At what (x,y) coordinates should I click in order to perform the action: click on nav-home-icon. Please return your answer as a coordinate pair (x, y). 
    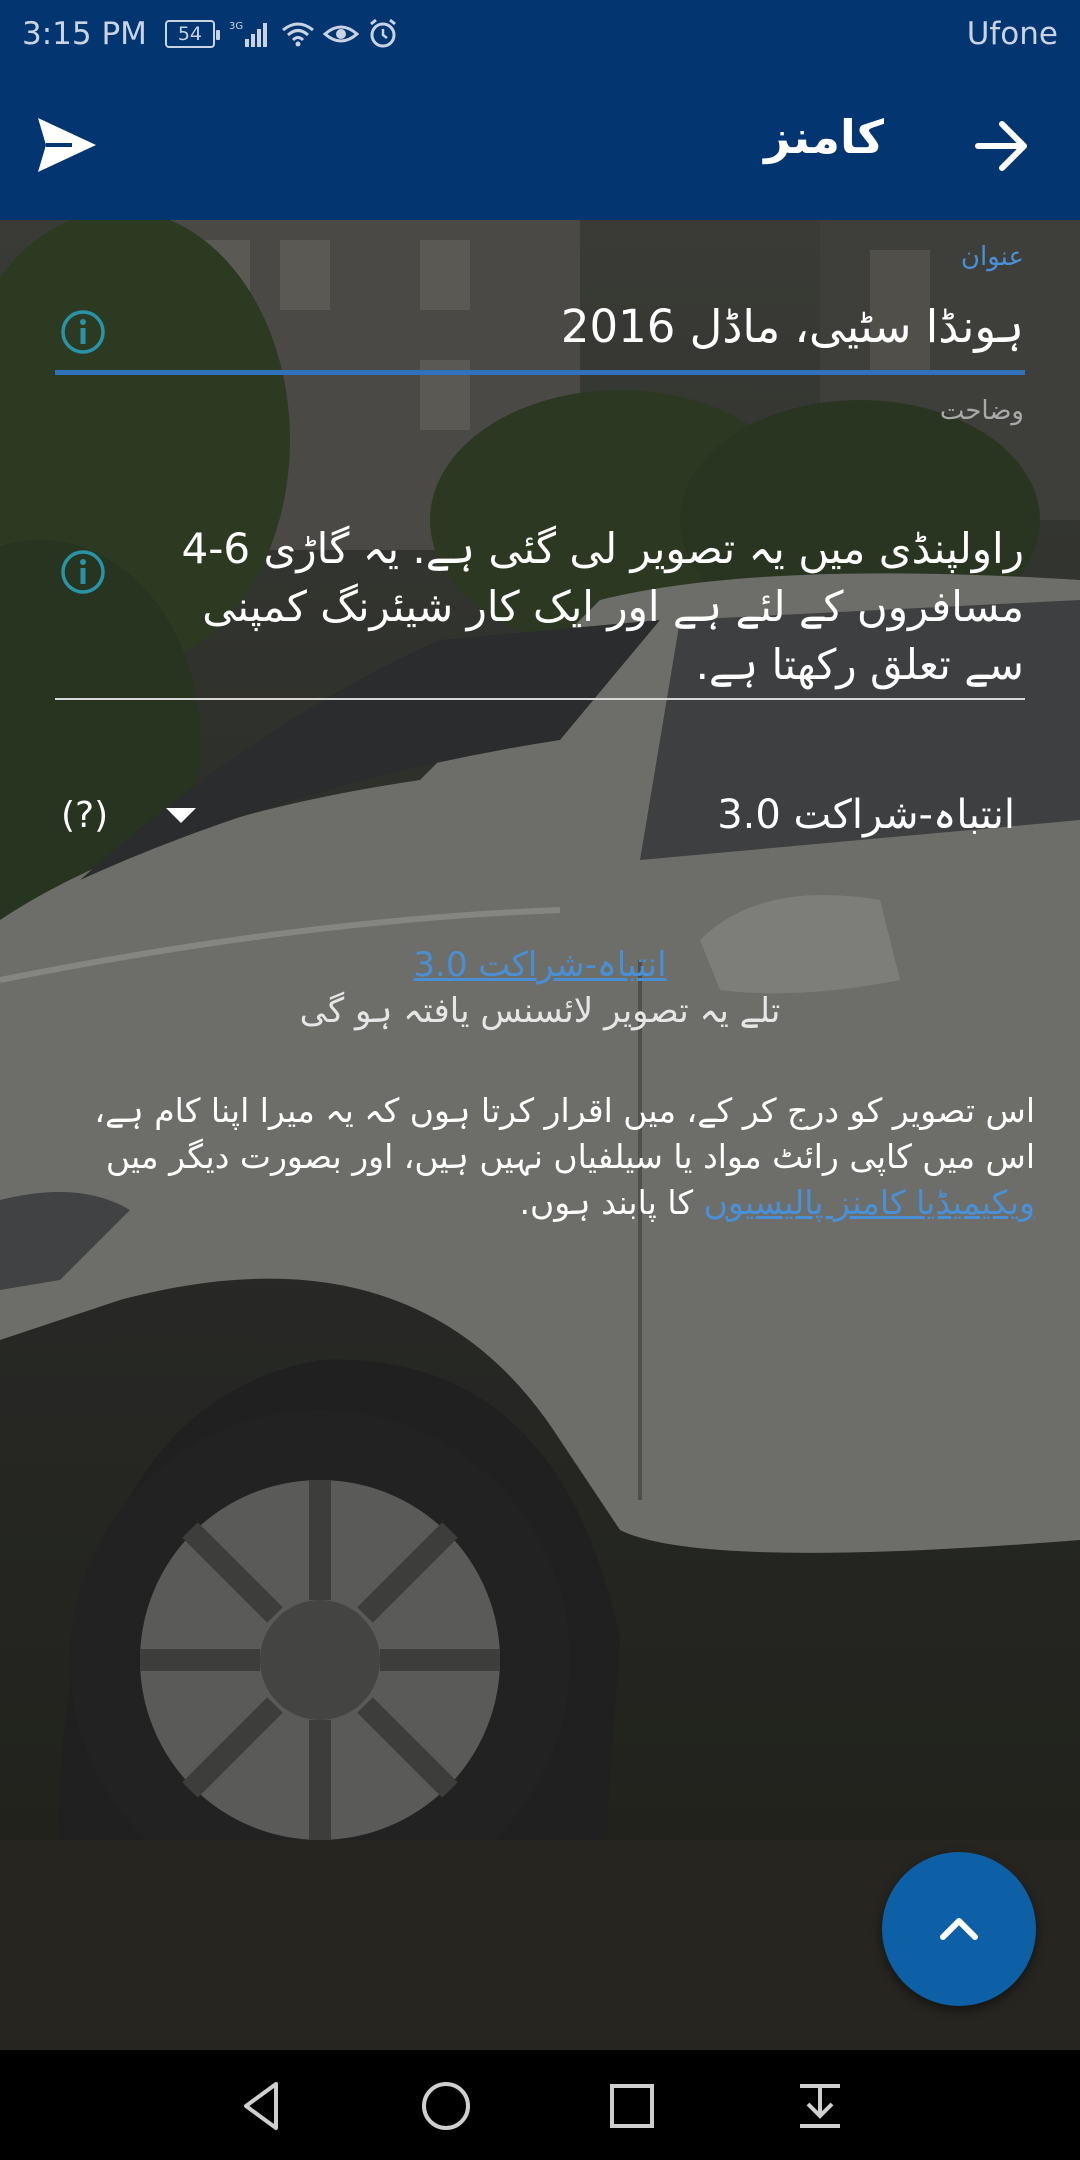
    Looking at the image, I should click on (446, 2106).